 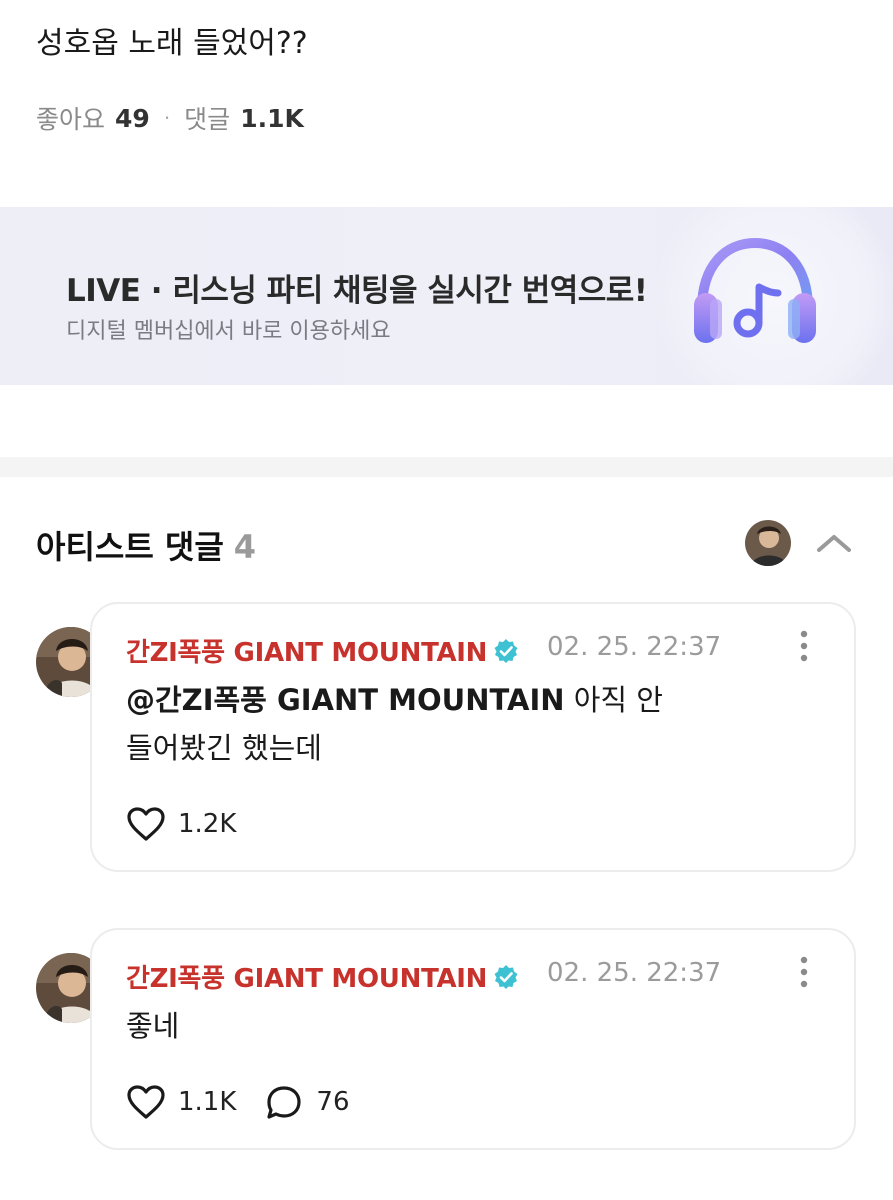 I want to click on banner-subtitle: 디지털 멤버십에서 바로 이용하세요, so click(x=228, y=331).